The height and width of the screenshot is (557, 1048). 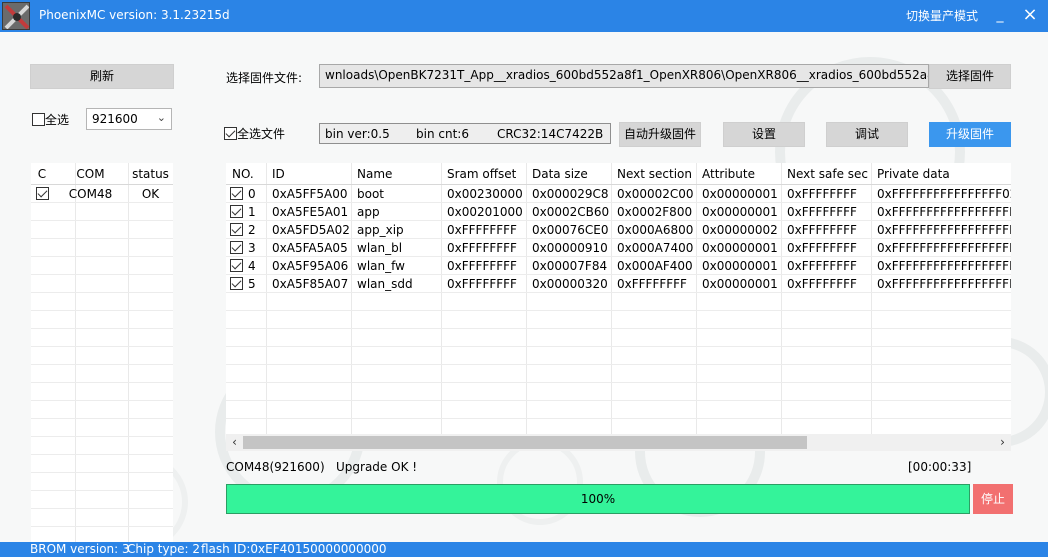 What do you see at coordinates (482, 174) in the screenshot?
I see `column-header-sram-offset: Sram offset` at bounding box center [482, 174].